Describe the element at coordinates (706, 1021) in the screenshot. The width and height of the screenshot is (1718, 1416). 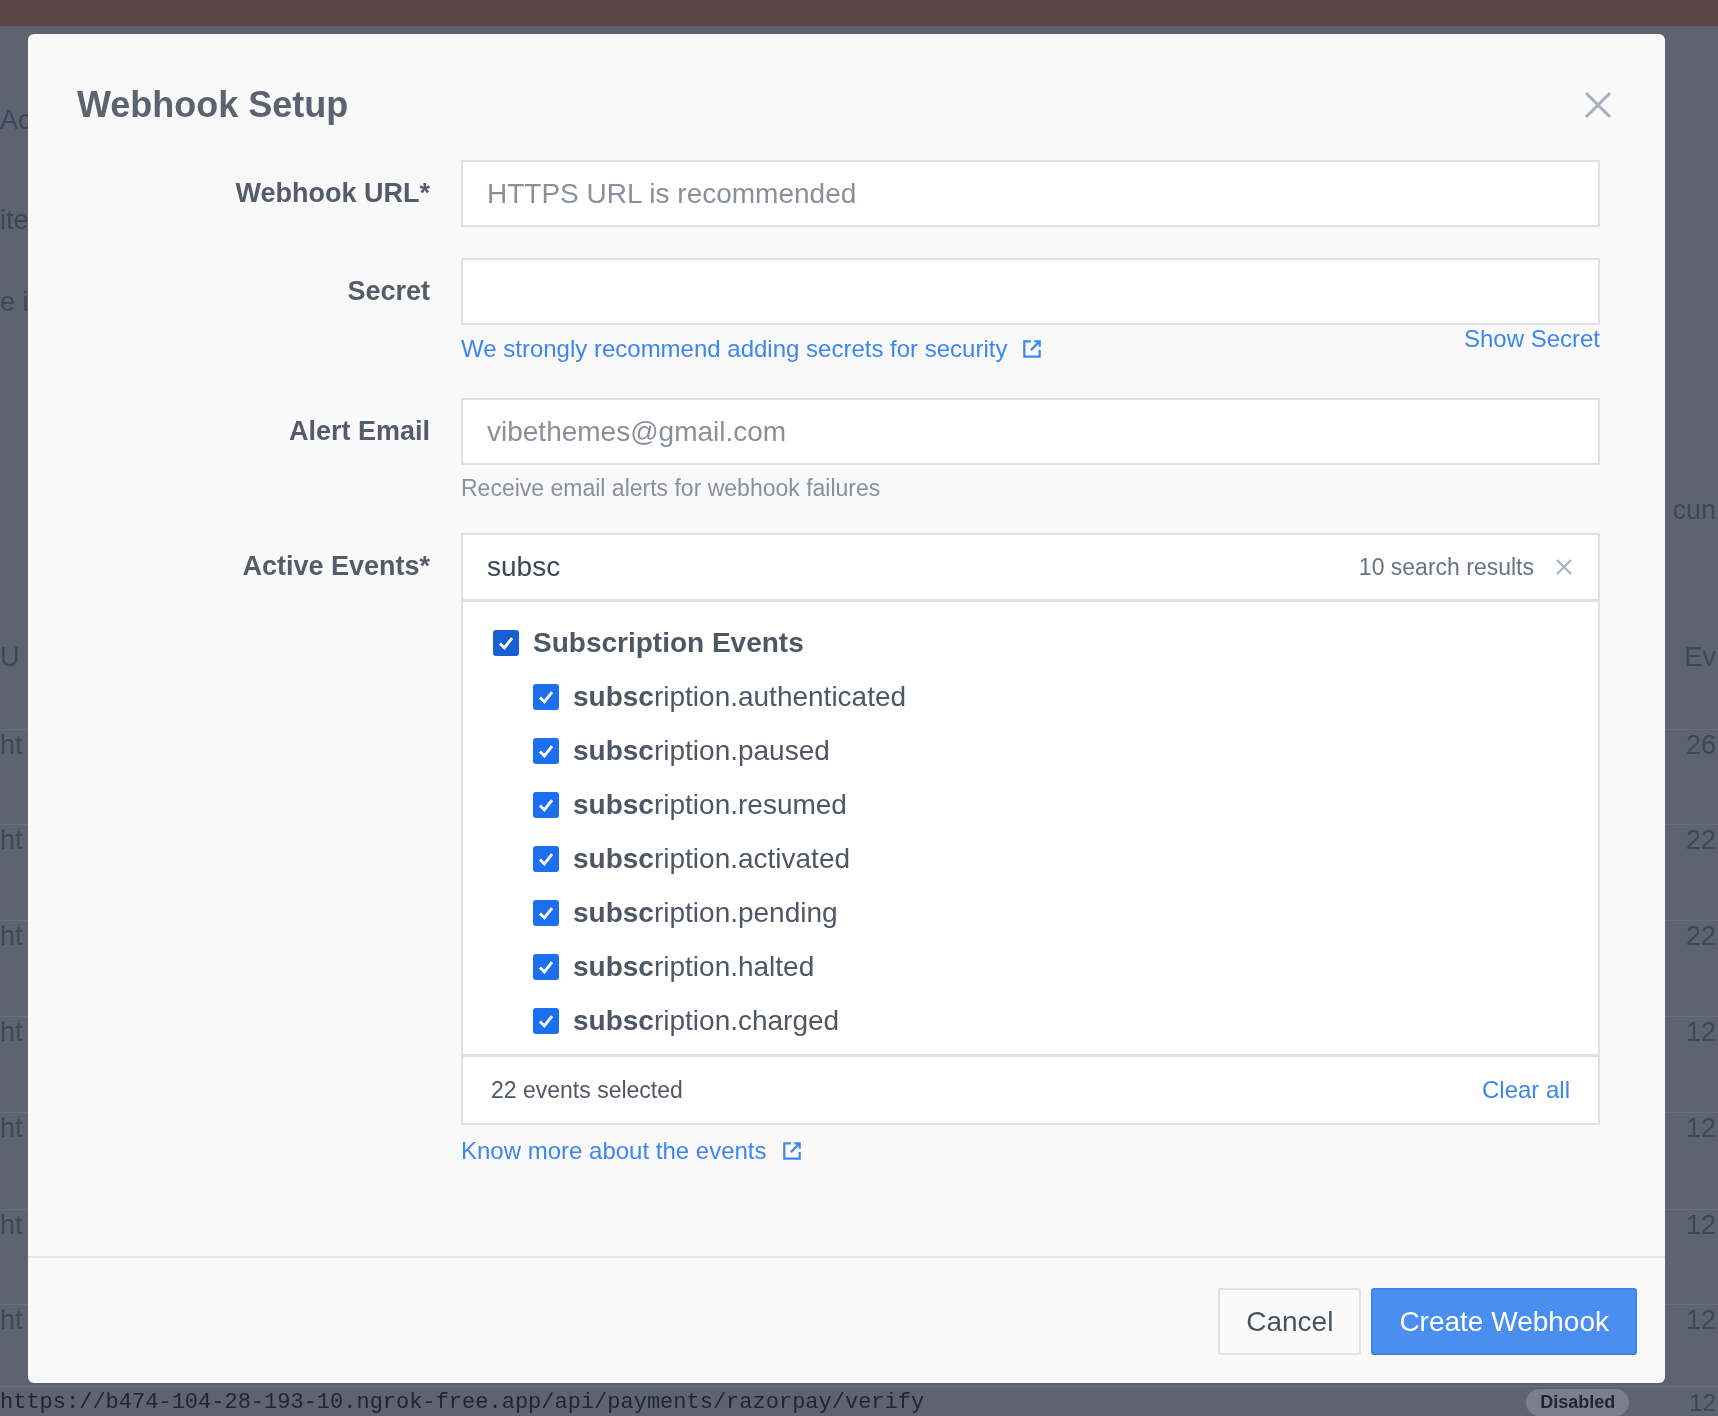
I see `event-label: subscription.charged` at that location.